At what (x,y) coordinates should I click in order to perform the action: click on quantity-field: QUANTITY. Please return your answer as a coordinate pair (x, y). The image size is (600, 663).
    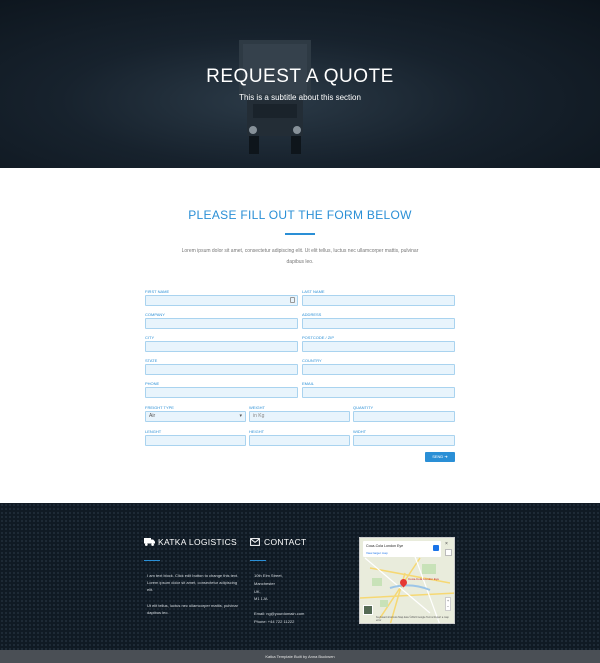
    Looking at the image, I should click on (404, 413).